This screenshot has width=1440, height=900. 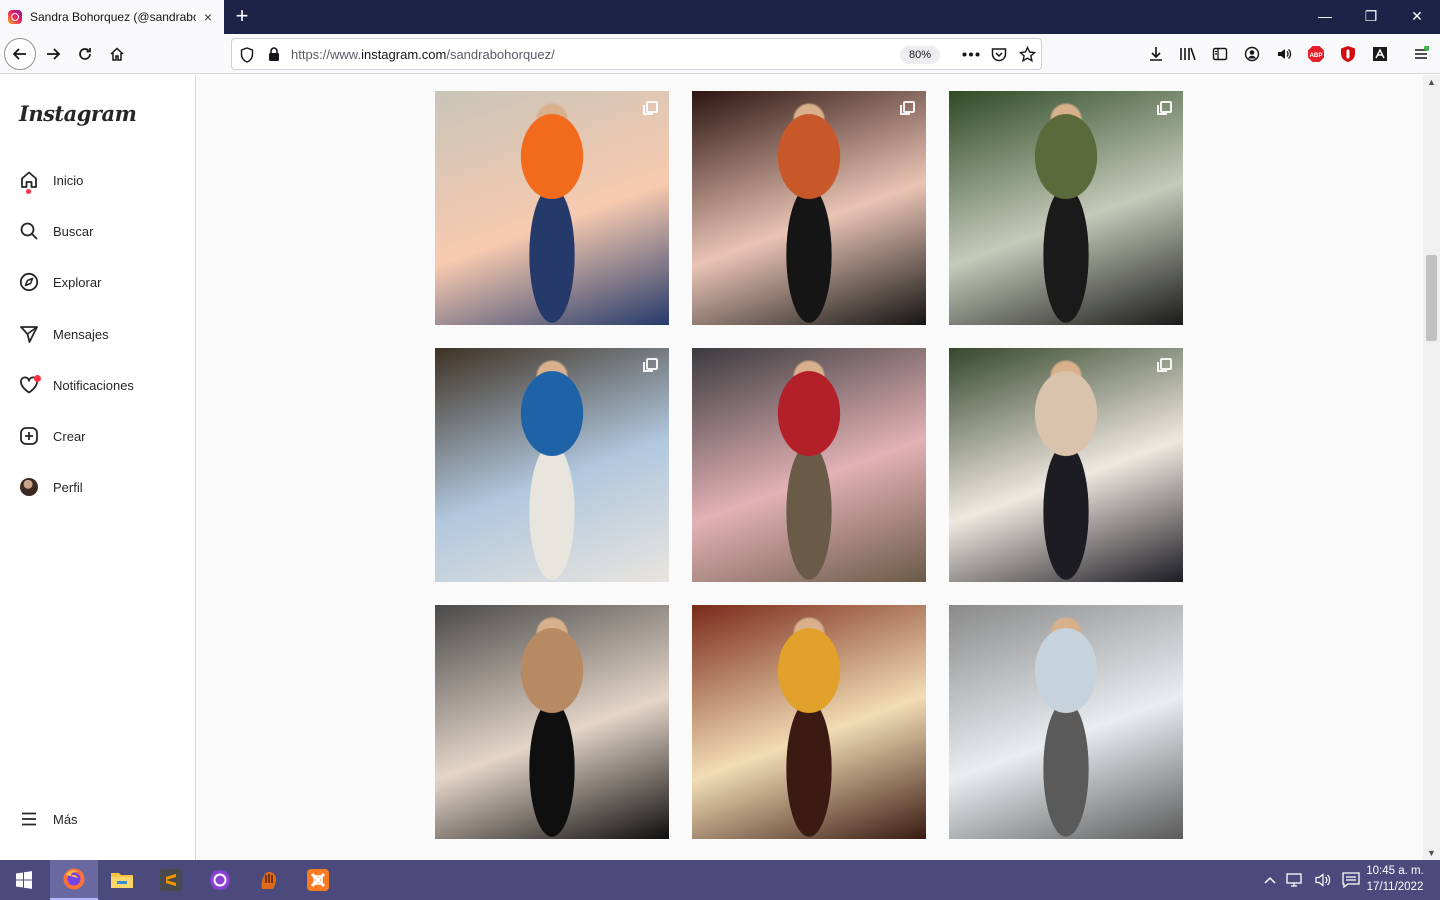 What do you see at coordinates (1380, 54) in the screenshot?
I see `extension-icon` at bounding box center [1380, 54].